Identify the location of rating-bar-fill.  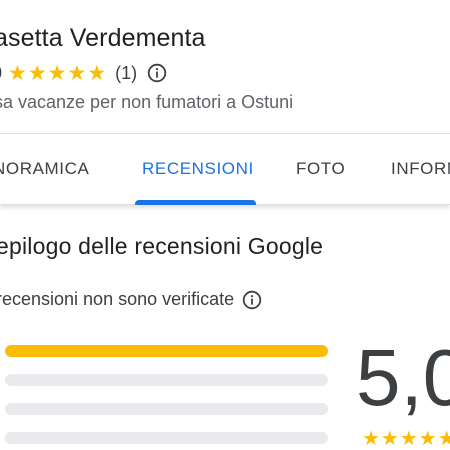
(166, 351).